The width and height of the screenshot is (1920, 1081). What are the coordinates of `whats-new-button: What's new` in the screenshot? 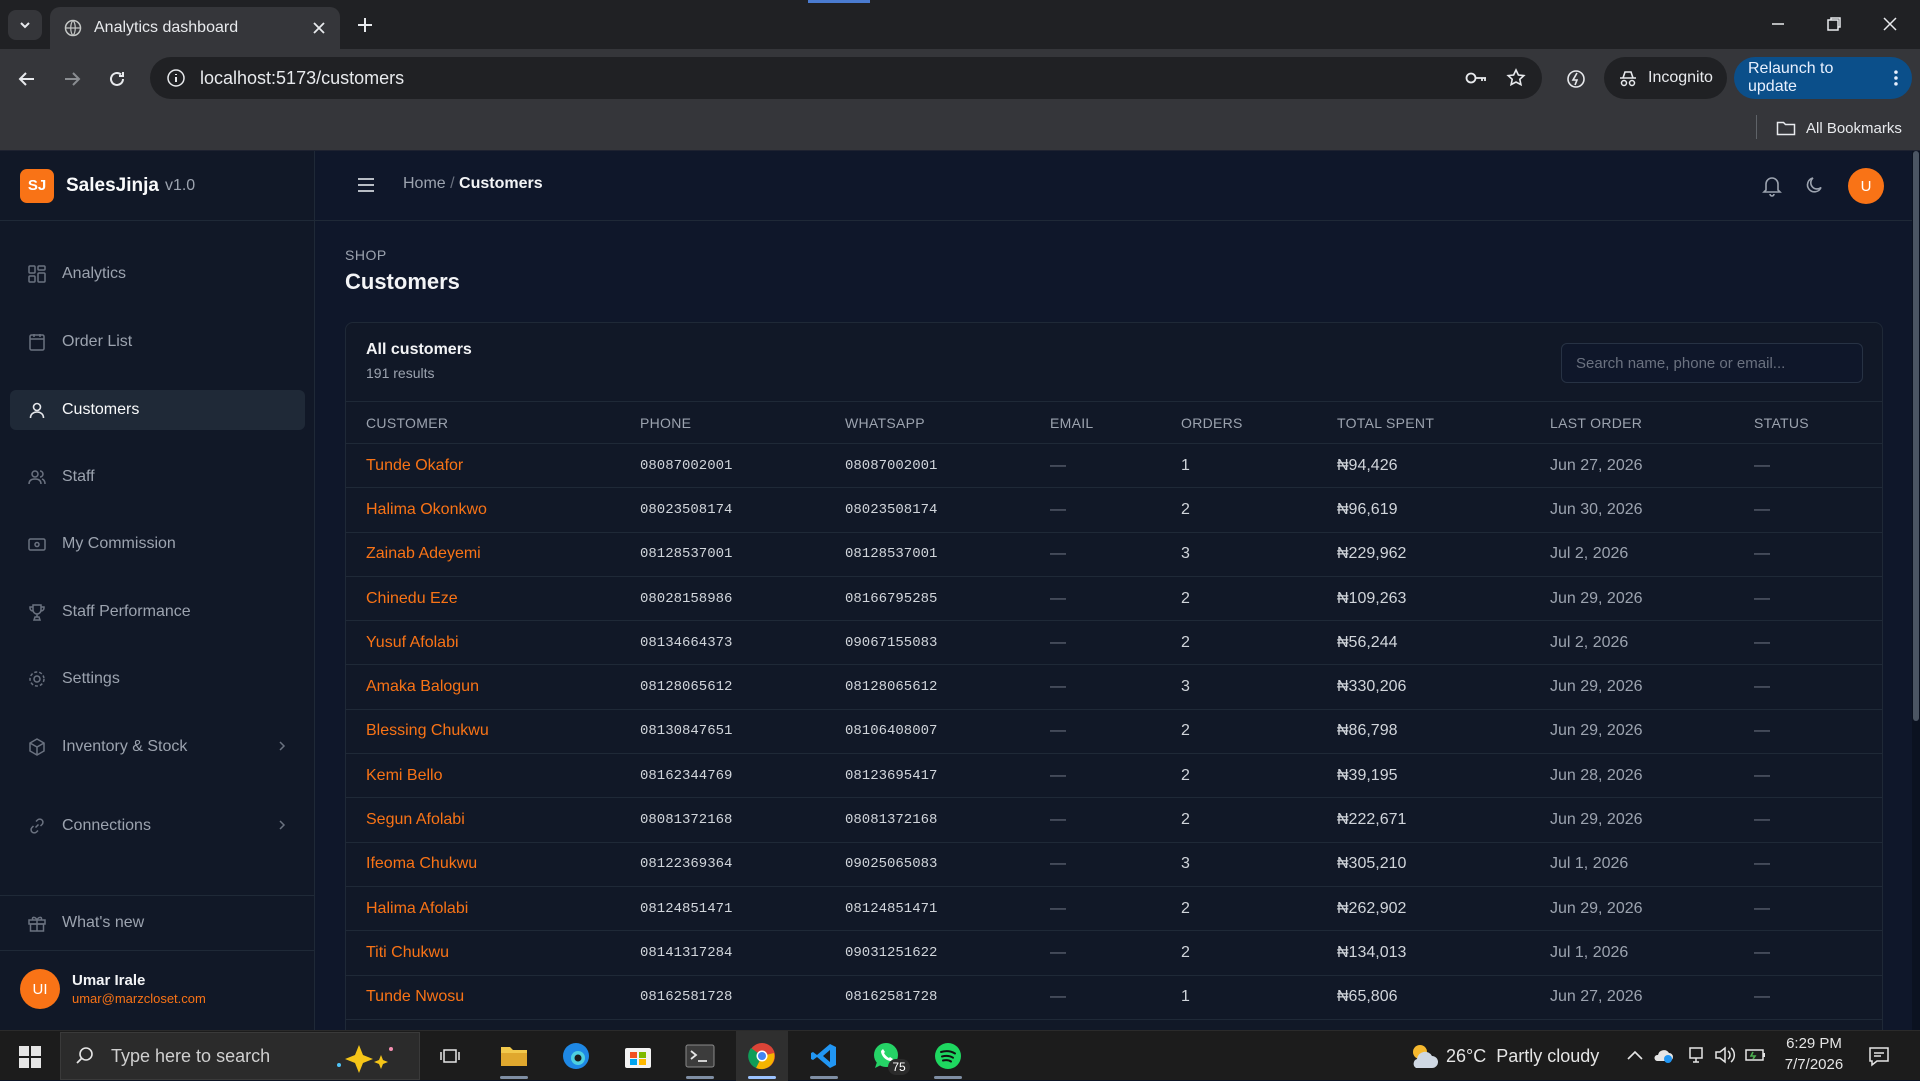 It's located at (157, 923).